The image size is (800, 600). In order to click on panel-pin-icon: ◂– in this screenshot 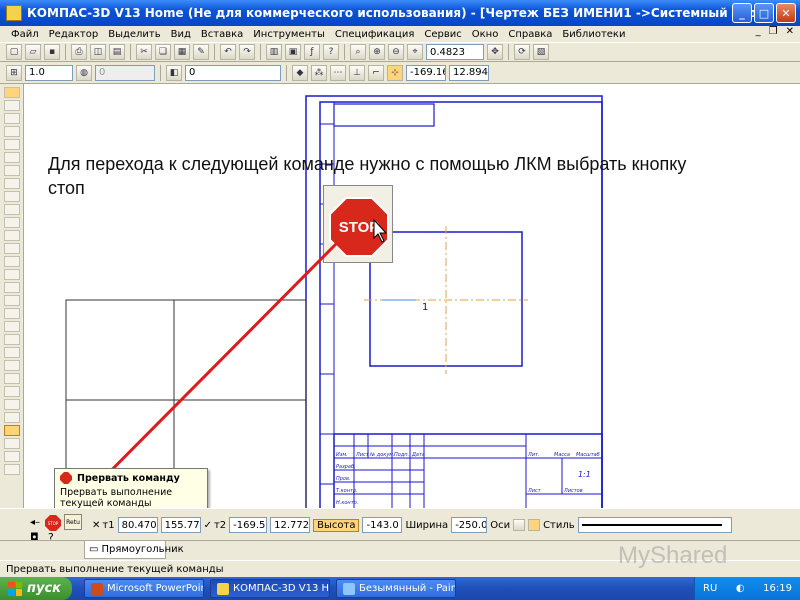, I will do `click(35, 522)`.